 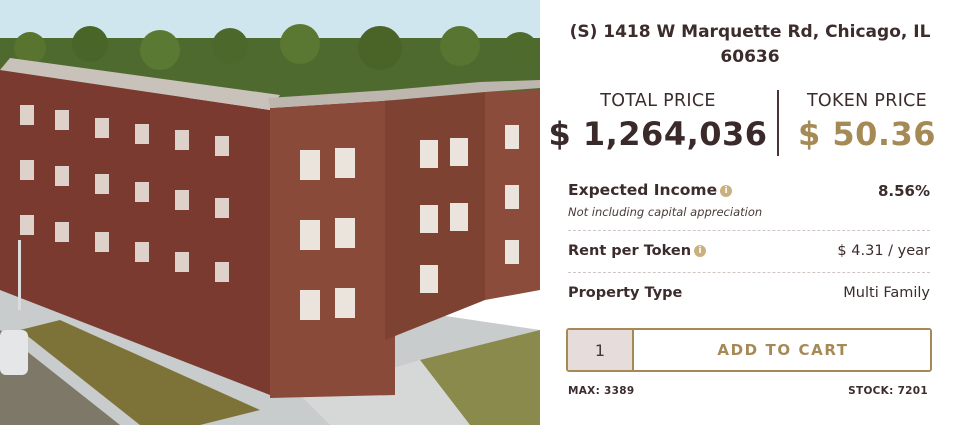 What do you see at coordinates (888, 391) in the screenshot?
I see `stock-count: STOCK: 7201` at bounding box center [888, 391].